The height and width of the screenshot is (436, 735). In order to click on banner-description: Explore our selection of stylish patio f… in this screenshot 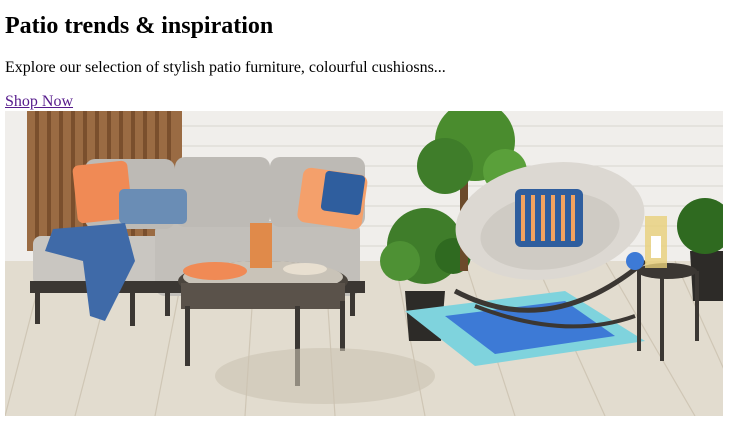, I will do `click(225, 67)`.